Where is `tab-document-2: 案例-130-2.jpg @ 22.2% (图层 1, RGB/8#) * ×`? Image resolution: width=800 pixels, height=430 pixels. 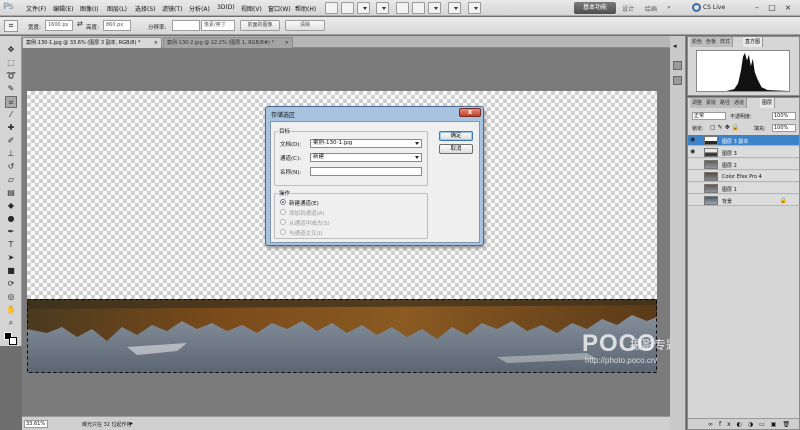
tab-document-2: 案例-130-2.jpg @ 22.2% (图层 1, RGB/8#) * × is located at coordinates (228, 42).